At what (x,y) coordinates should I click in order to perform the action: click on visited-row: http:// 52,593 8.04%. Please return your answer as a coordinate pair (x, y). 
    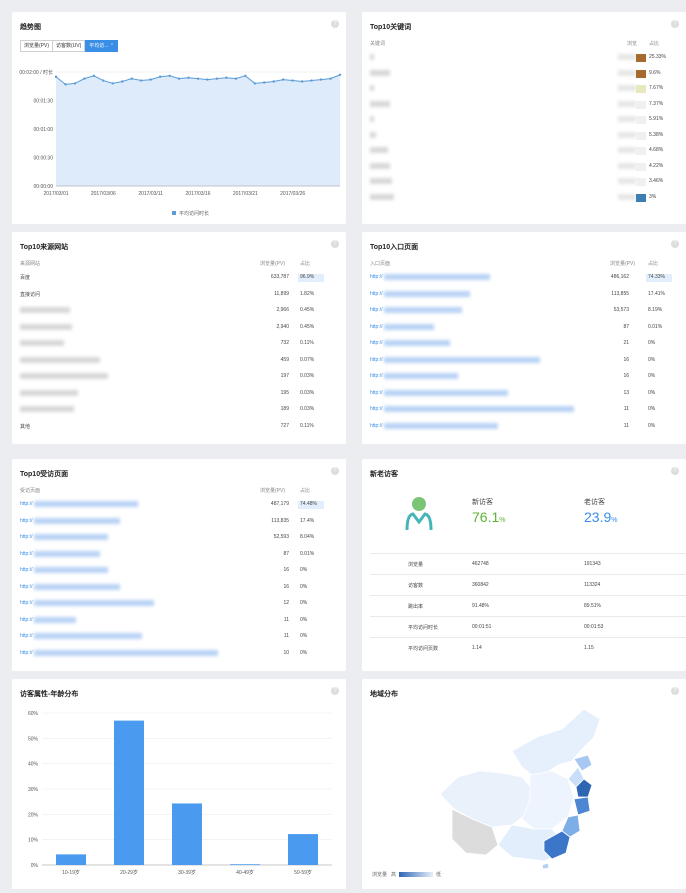
    Looking at the image, I should click on (179, 540).